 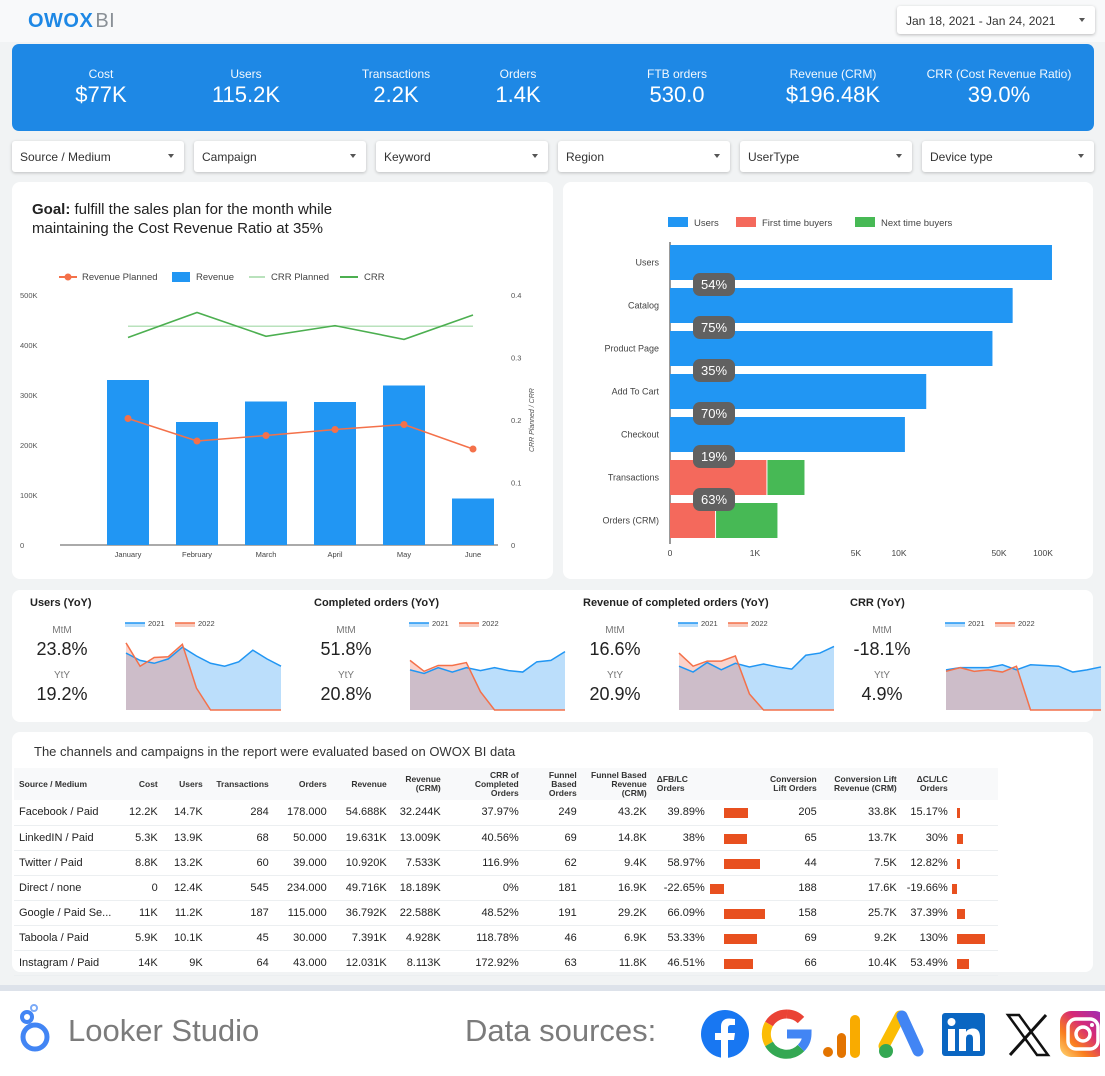 I want to click on funnel-legend: Users First time buyers Next time buyers, so click(x=810, y=223).